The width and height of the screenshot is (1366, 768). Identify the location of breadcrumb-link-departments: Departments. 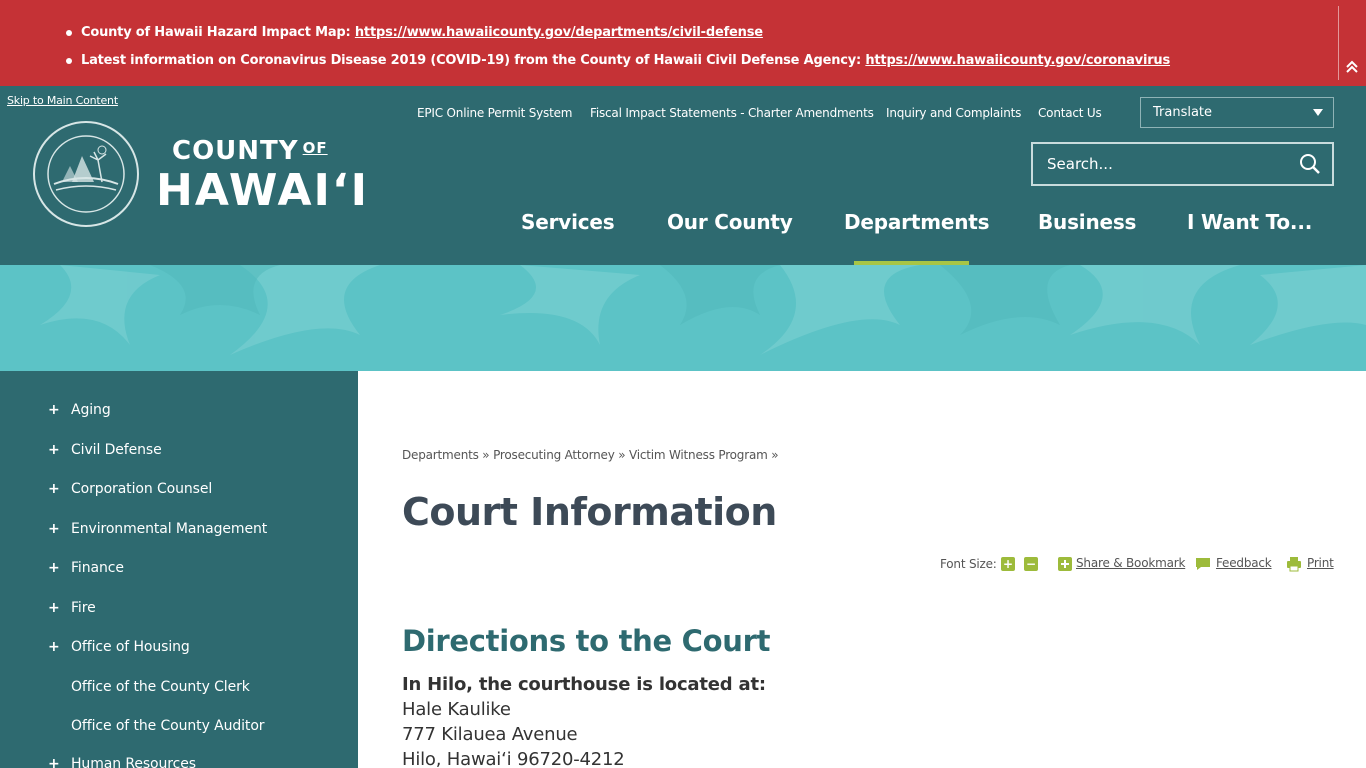
(440, 455).